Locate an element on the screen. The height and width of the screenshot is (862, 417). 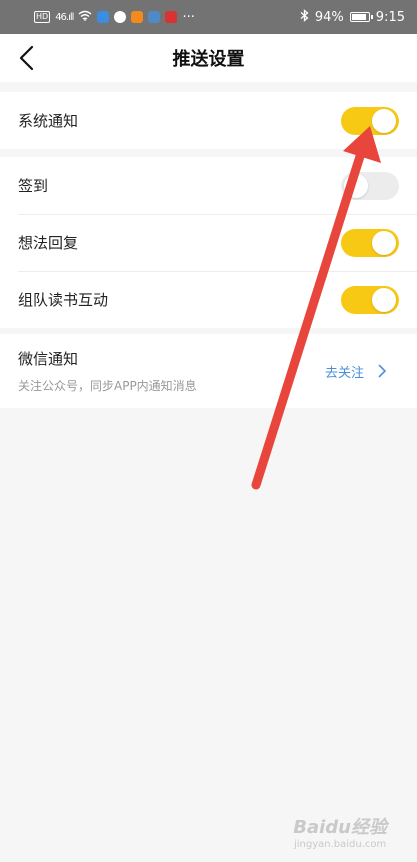
status-right: 94% 9:15 is located at coordinates (352, 17).